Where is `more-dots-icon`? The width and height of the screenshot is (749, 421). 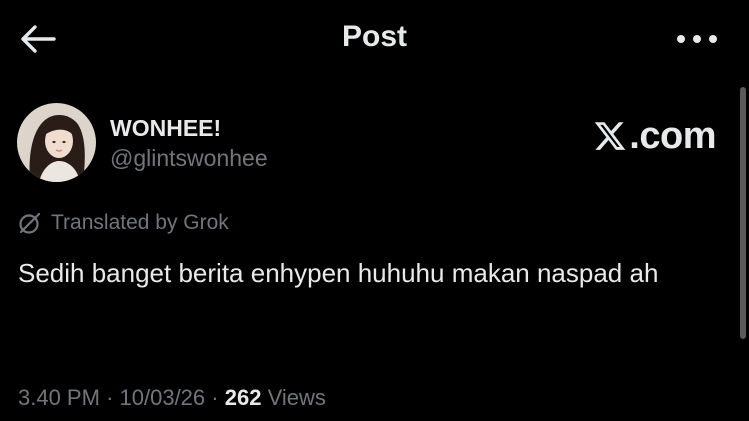 more-dots-icon is located at coordinates (681, 39).